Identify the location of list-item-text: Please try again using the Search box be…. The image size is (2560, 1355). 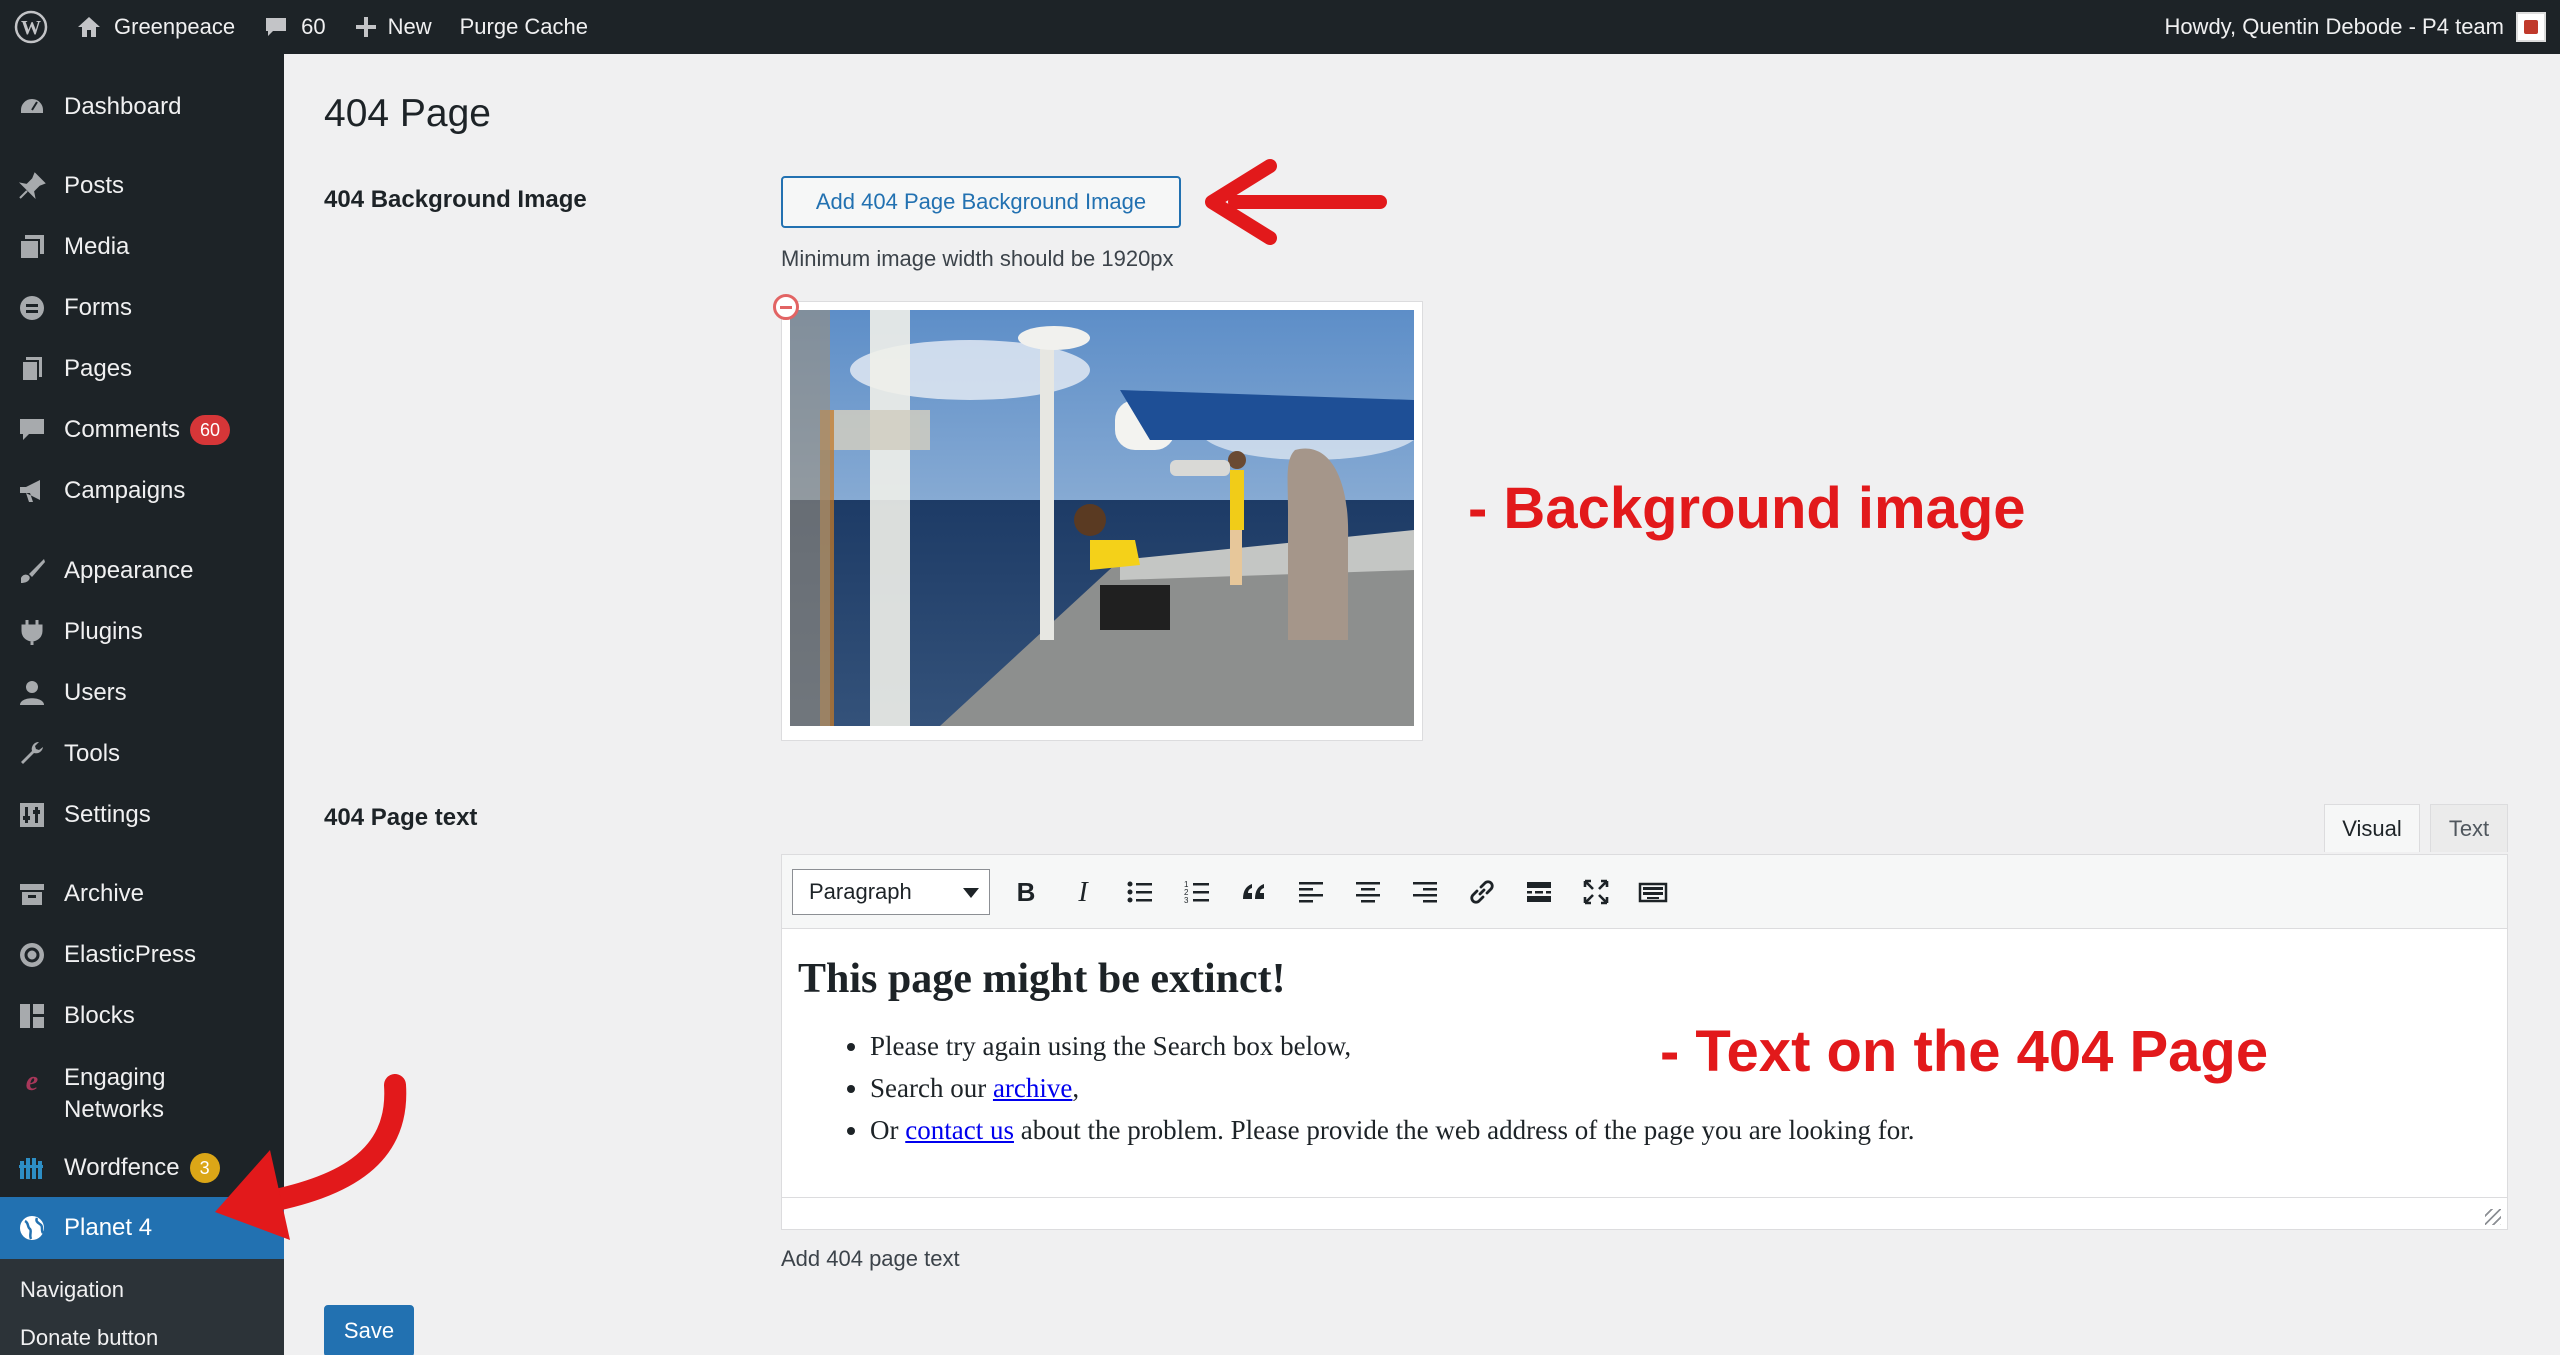
(1111, 1046).